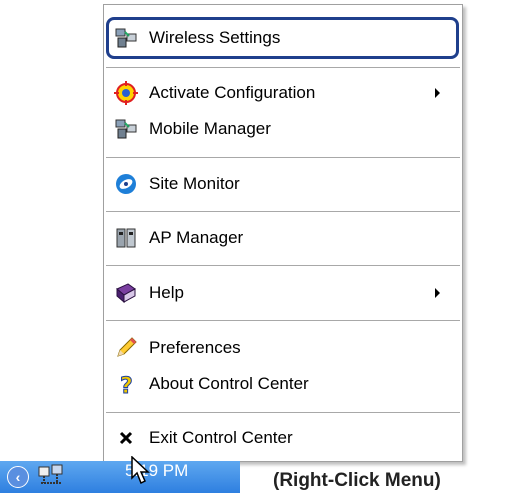 This screenshot has height=496, width=515. Describe the element at coordinates (221, 437) in the screenshot. I see `menu-item-label: Exit Control Center` at that location.